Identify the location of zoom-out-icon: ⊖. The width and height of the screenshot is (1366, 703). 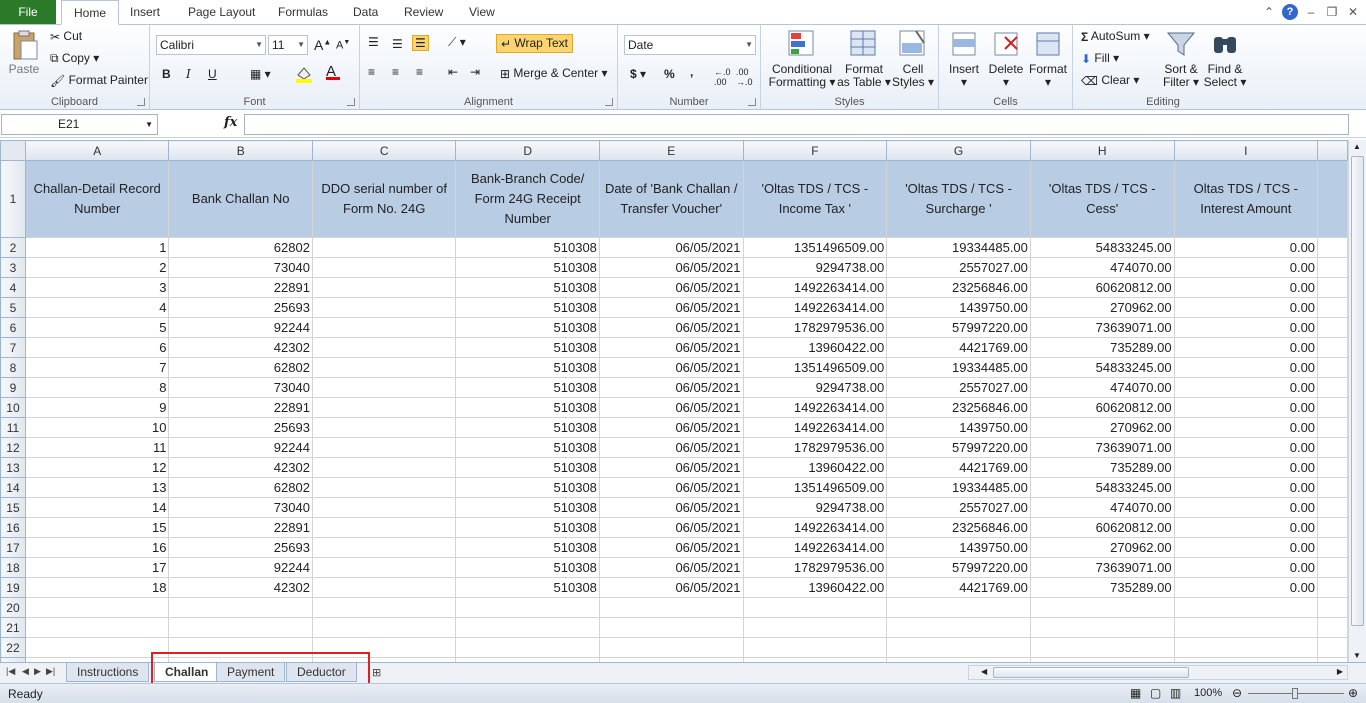
(1237, 693).